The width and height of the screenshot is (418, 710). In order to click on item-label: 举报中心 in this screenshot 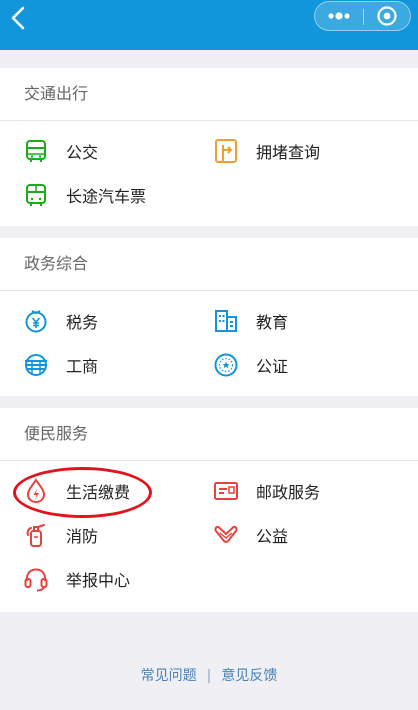, I will do `click(98, 580)`.